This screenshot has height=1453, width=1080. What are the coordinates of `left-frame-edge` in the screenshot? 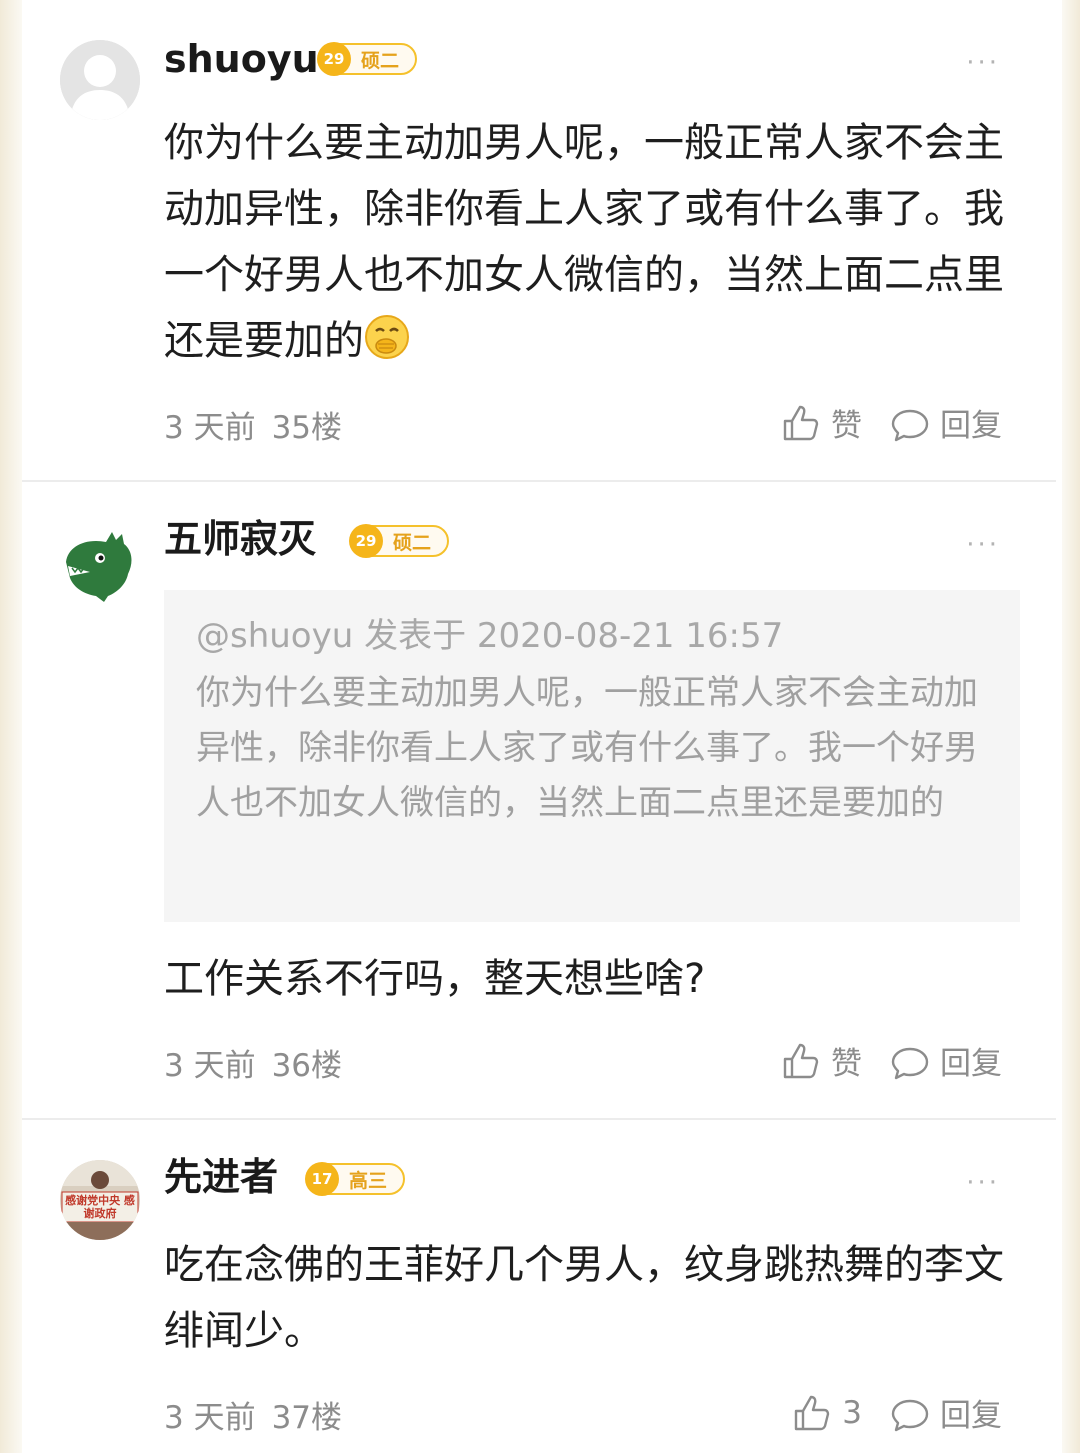 It's located at (11, 726).